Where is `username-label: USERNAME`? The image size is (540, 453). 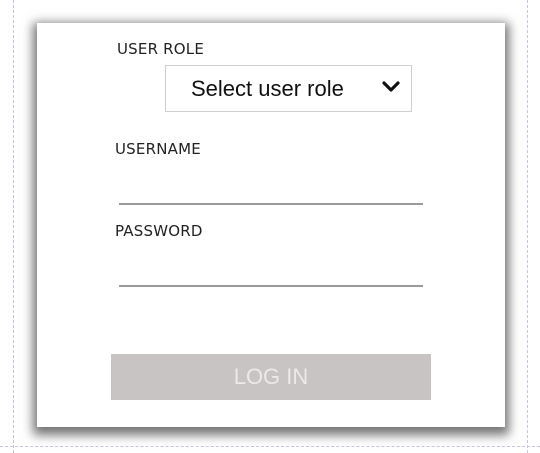
username-label: USERNAME is located at coordinates (158, 149).